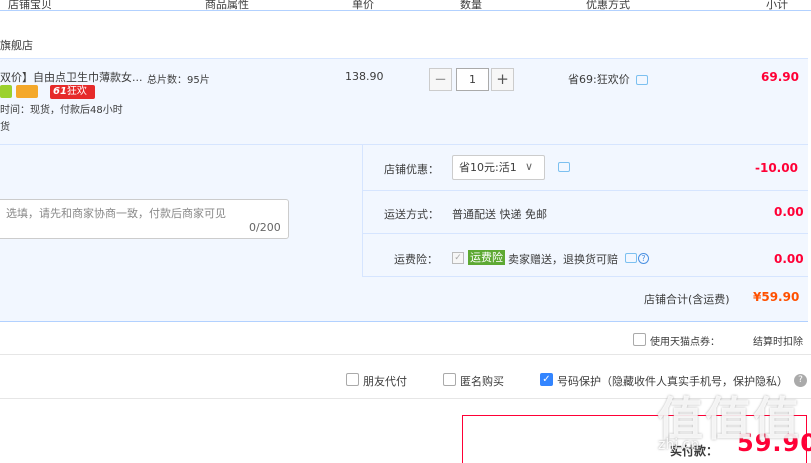 This screenshot has height=463, width=811. Describe the element at coordinates (502, 79) in the screenshot. I see `quantity-increase-button: +` at that location.